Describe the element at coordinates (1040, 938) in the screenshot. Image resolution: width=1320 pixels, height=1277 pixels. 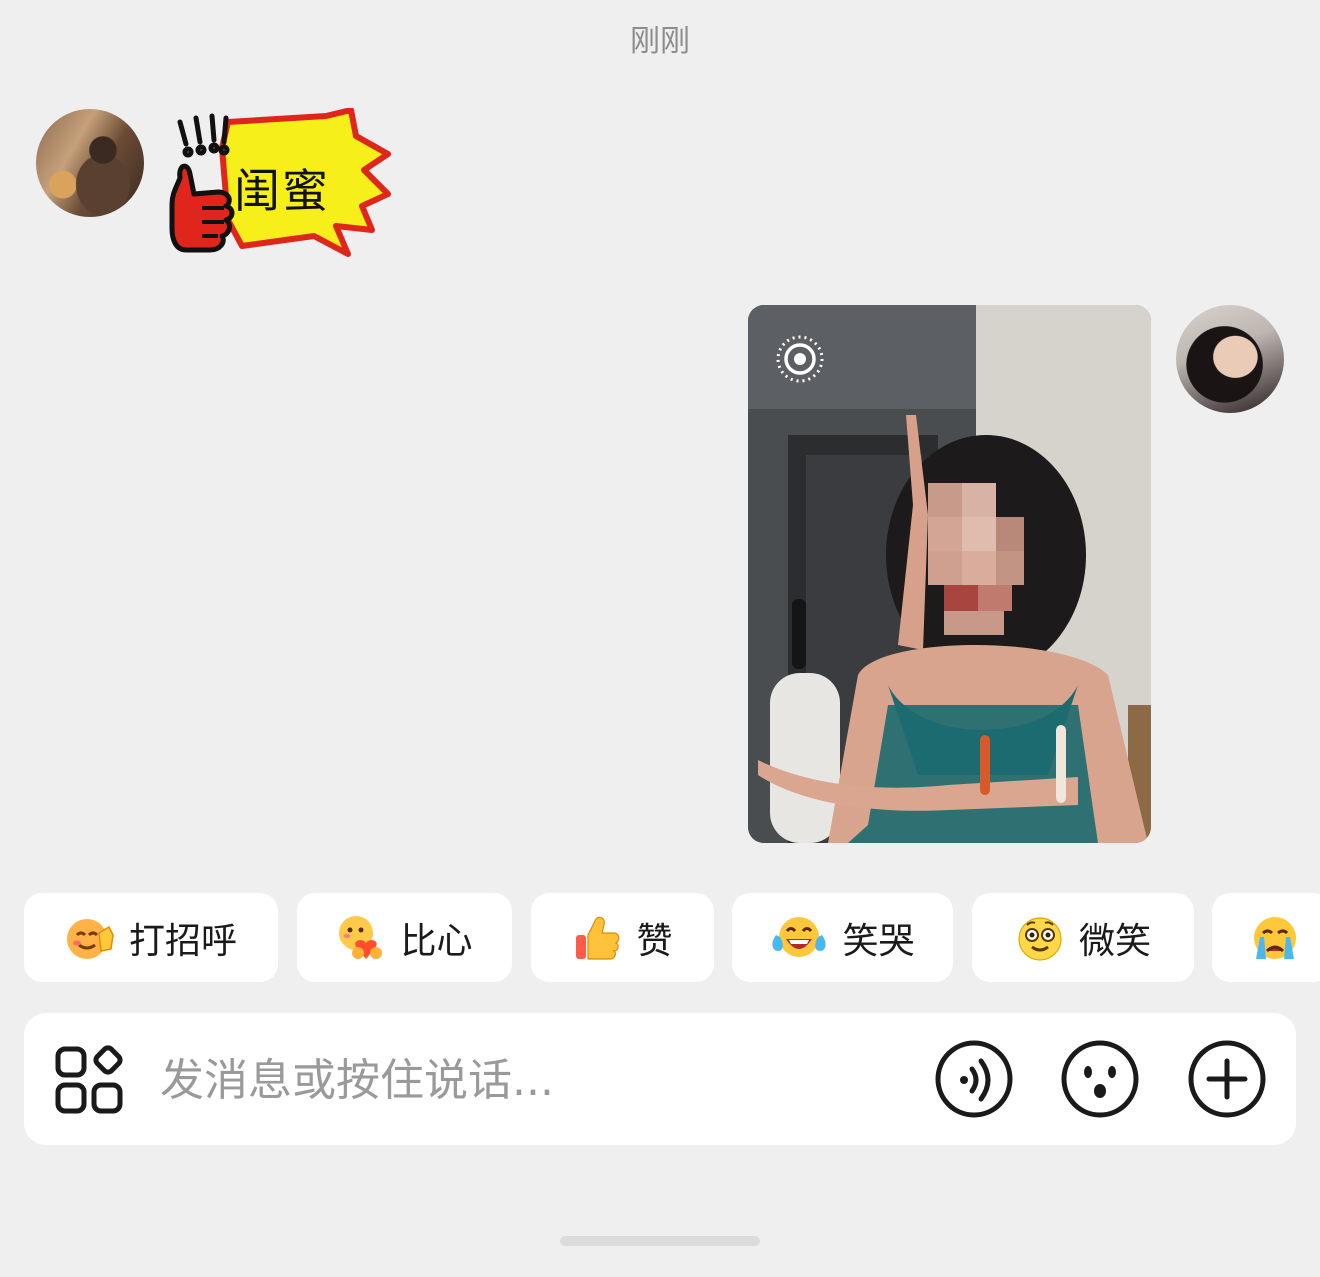
I see `smile-emoji-icon` at that location.